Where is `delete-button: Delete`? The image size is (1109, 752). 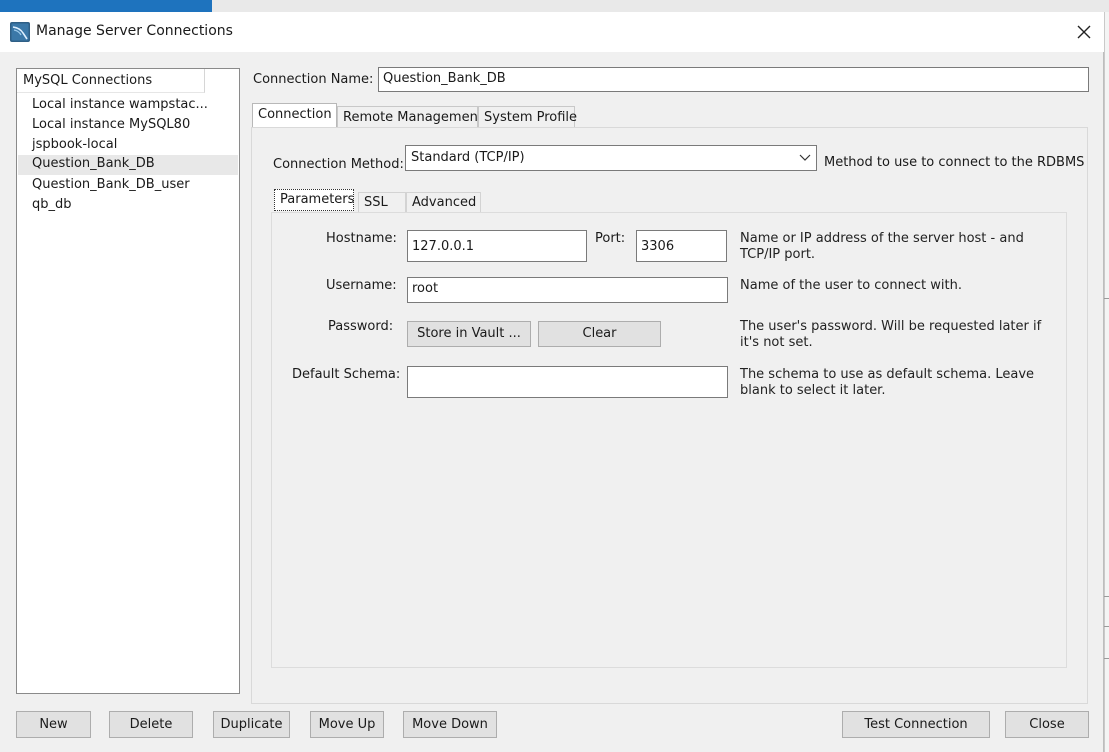 delete-button: Delete is located at coordinates (151, 724).